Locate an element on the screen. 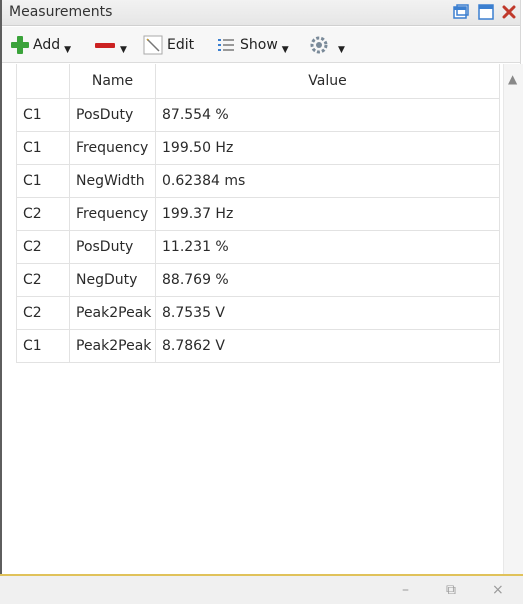 The height and width of the screenshot is (604, 523). table-row: C2 PosDuty 11.231 % is located at coordinates (258, 247).